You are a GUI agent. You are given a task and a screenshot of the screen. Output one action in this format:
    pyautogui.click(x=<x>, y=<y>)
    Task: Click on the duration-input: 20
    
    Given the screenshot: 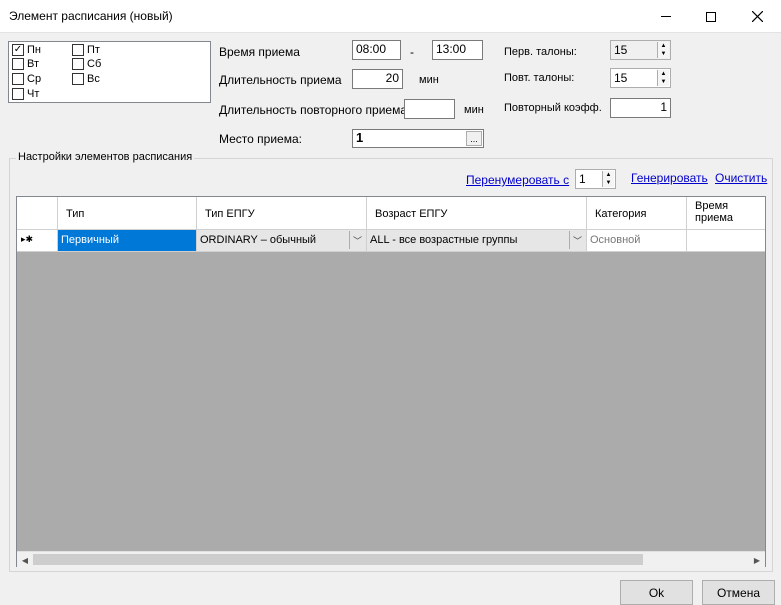 What is the action you would take?
    pyautogui.click(x=377, y=79)
    